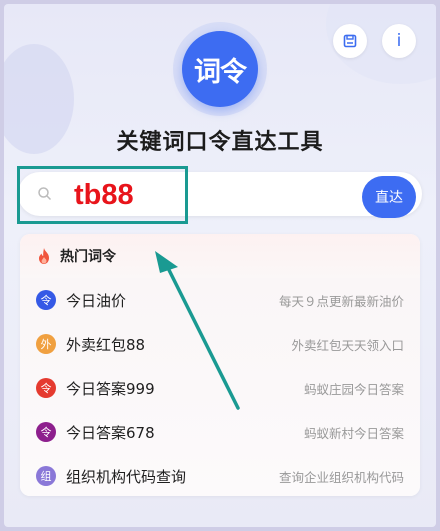 Image resolution: width=440 pixels, height=531 pixels. Describe the element at coordinates (106, 344) in the screenshot. I see `item-title: 外卖红包88` at that location.